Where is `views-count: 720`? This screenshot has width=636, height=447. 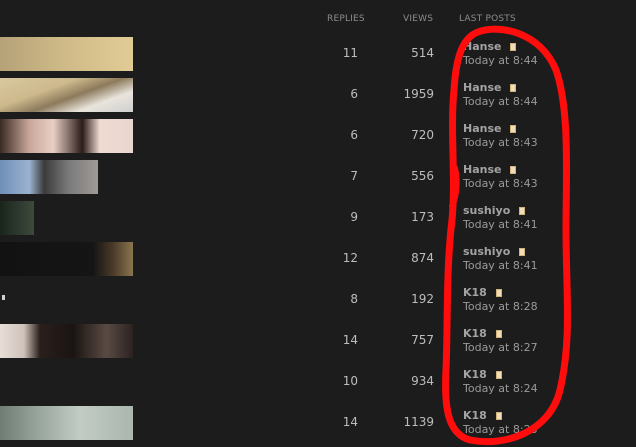
views-count: 720 is located at coordinates (422, 135).